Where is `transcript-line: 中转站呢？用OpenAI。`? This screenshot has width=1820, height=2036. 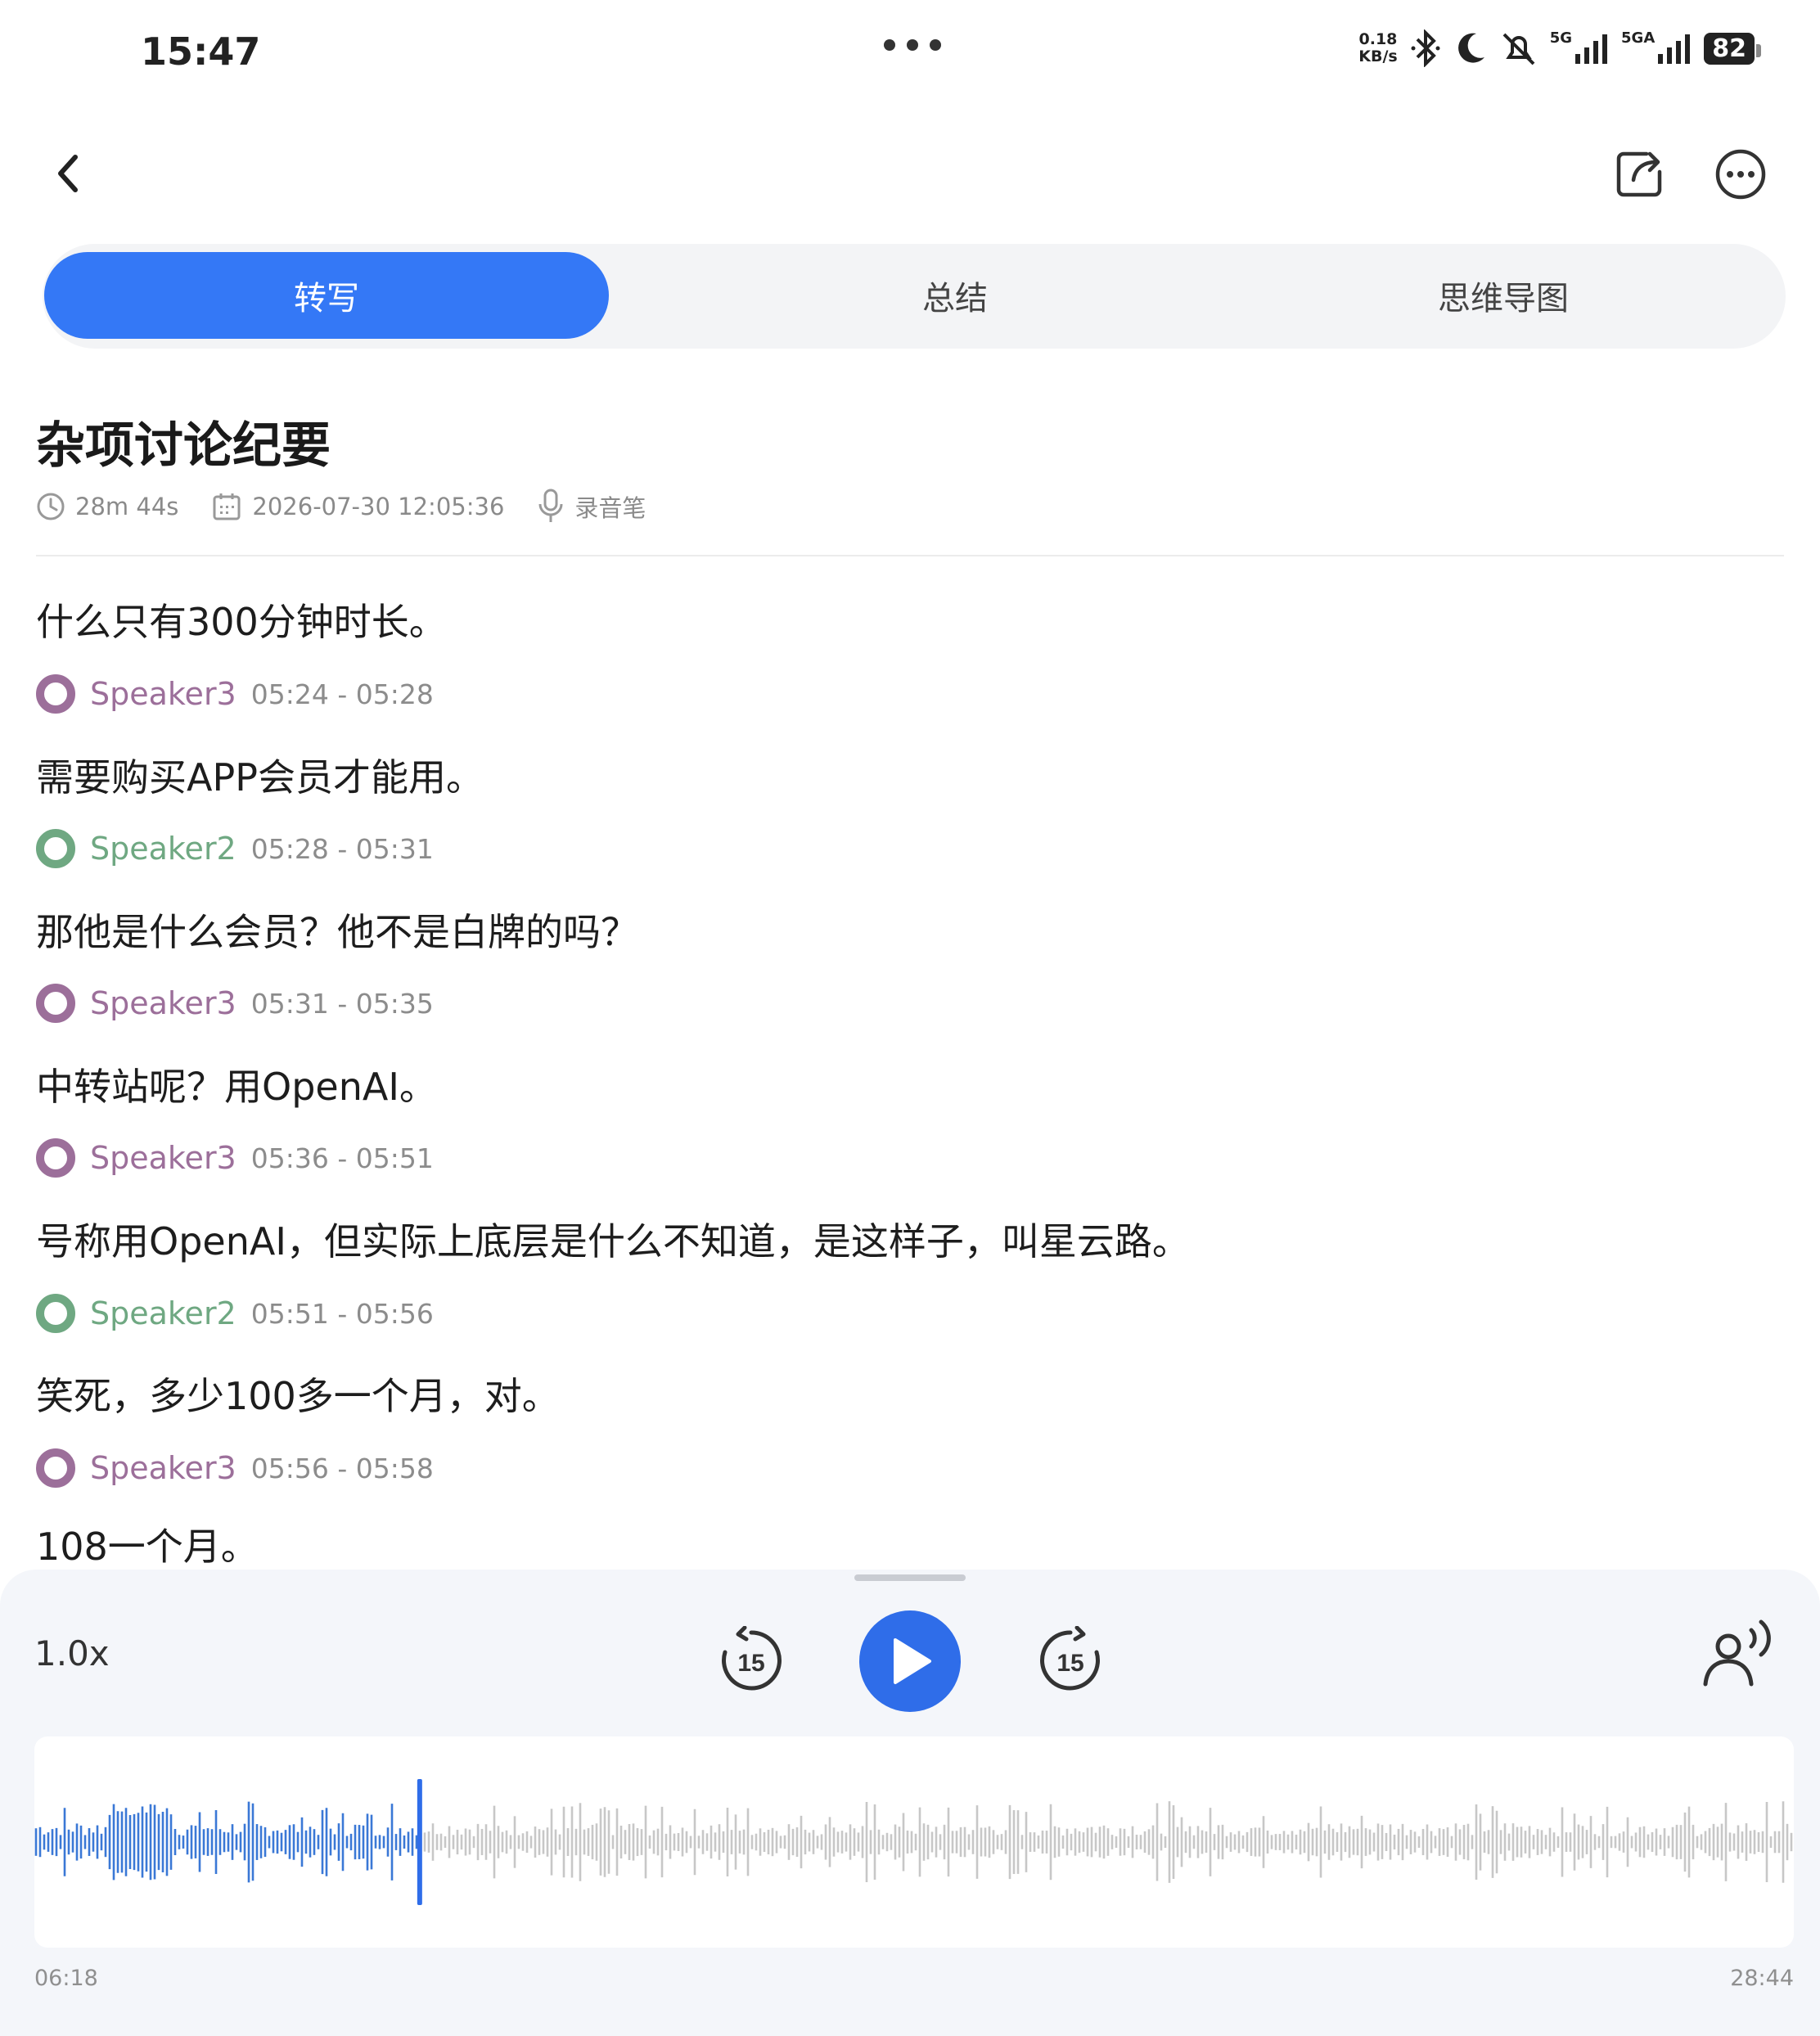 transcript-line: 中转站呢？用OpenAI。 is located at coordinates (237, 1084).